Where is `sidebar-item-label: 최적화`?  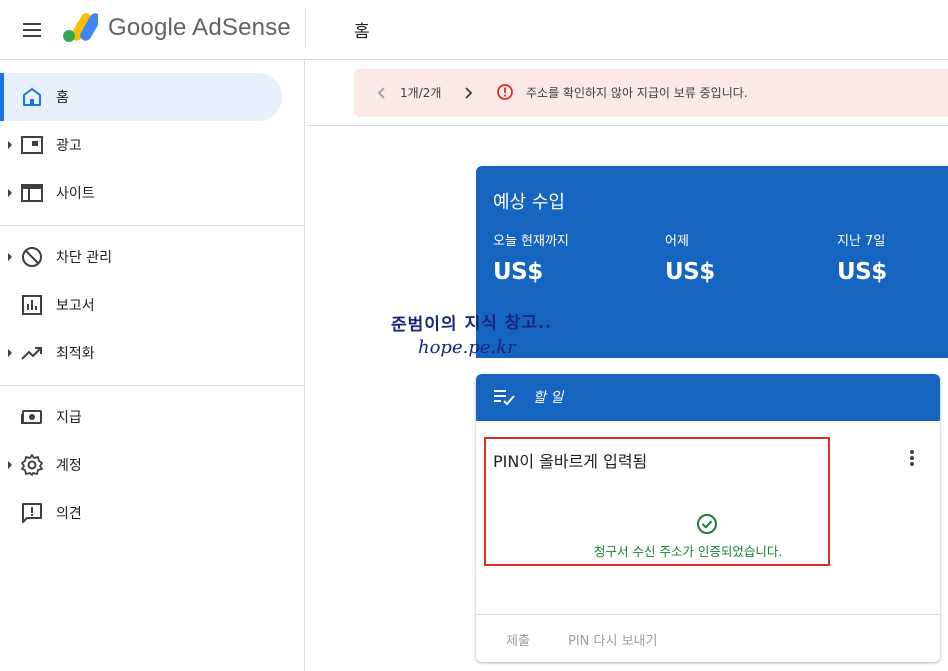
sidebar-item-label: 최적화 is located at coordinates (75, 354).